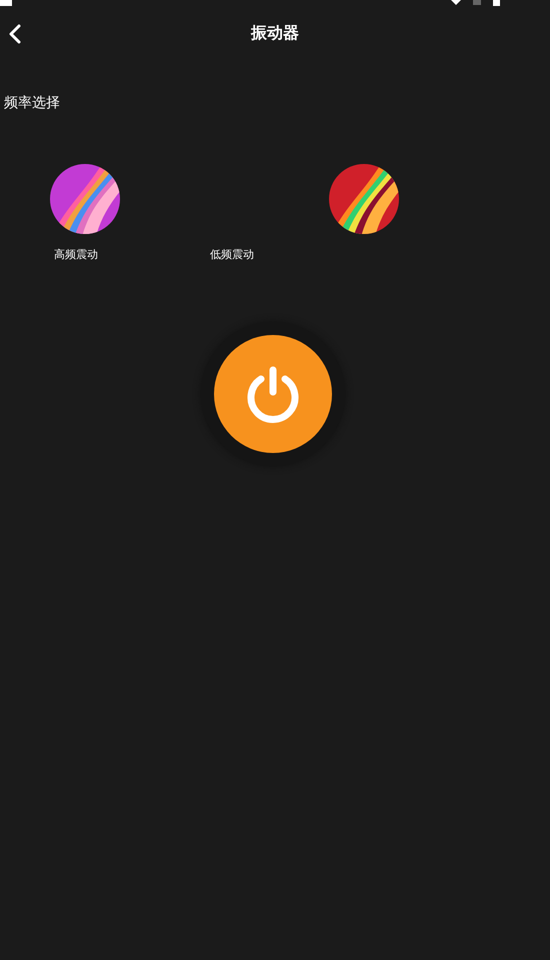 This screenshot has height=960, width=550. I want to click on section-title: 频率选择, so click(32, 103).